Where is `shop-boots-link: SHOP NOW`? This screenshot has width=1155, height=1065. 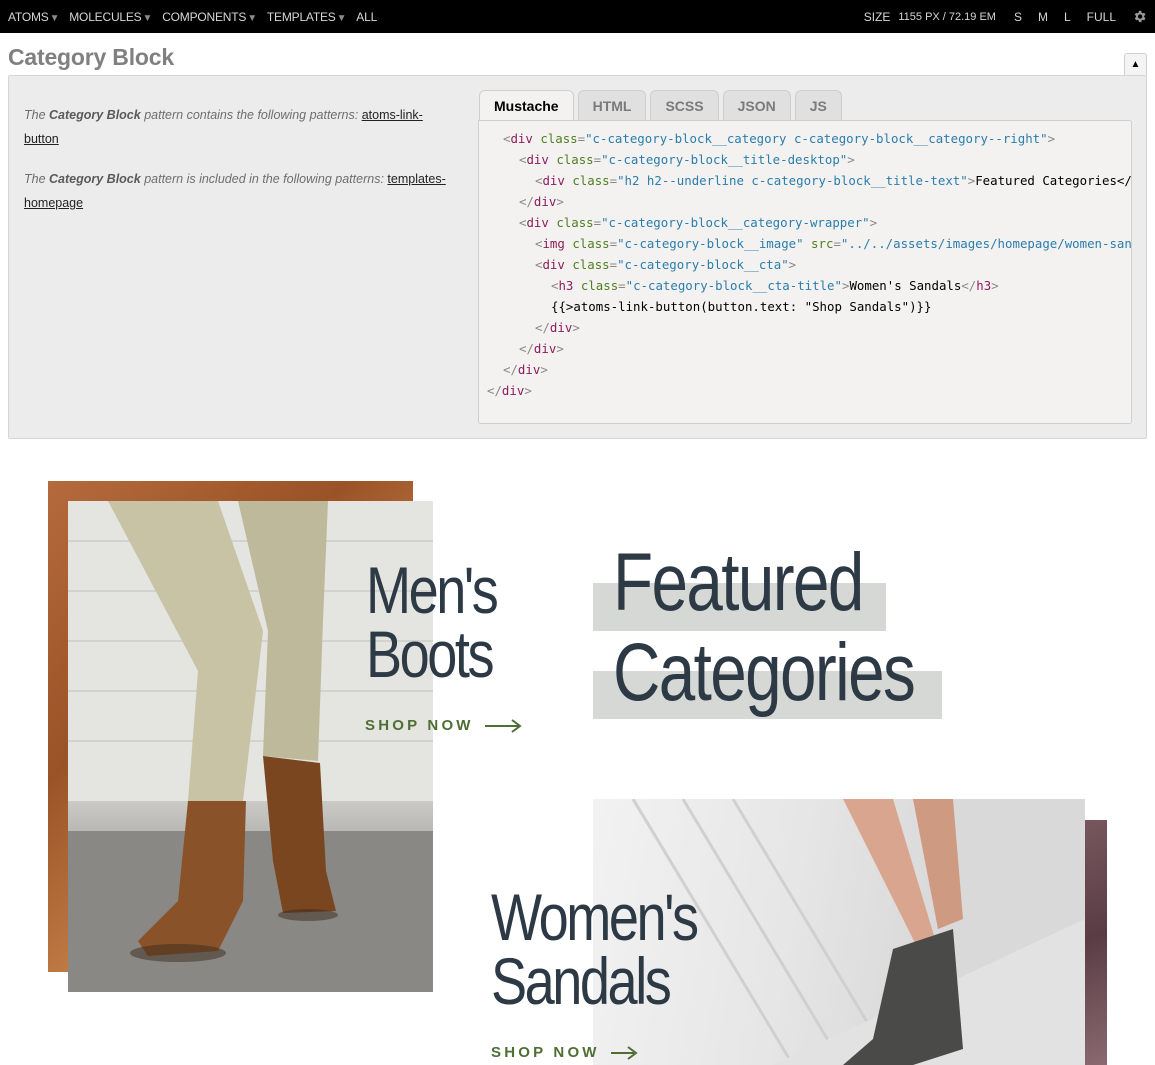
shop-boots-link: SHOP NOW is located at coordinates (443, 725).